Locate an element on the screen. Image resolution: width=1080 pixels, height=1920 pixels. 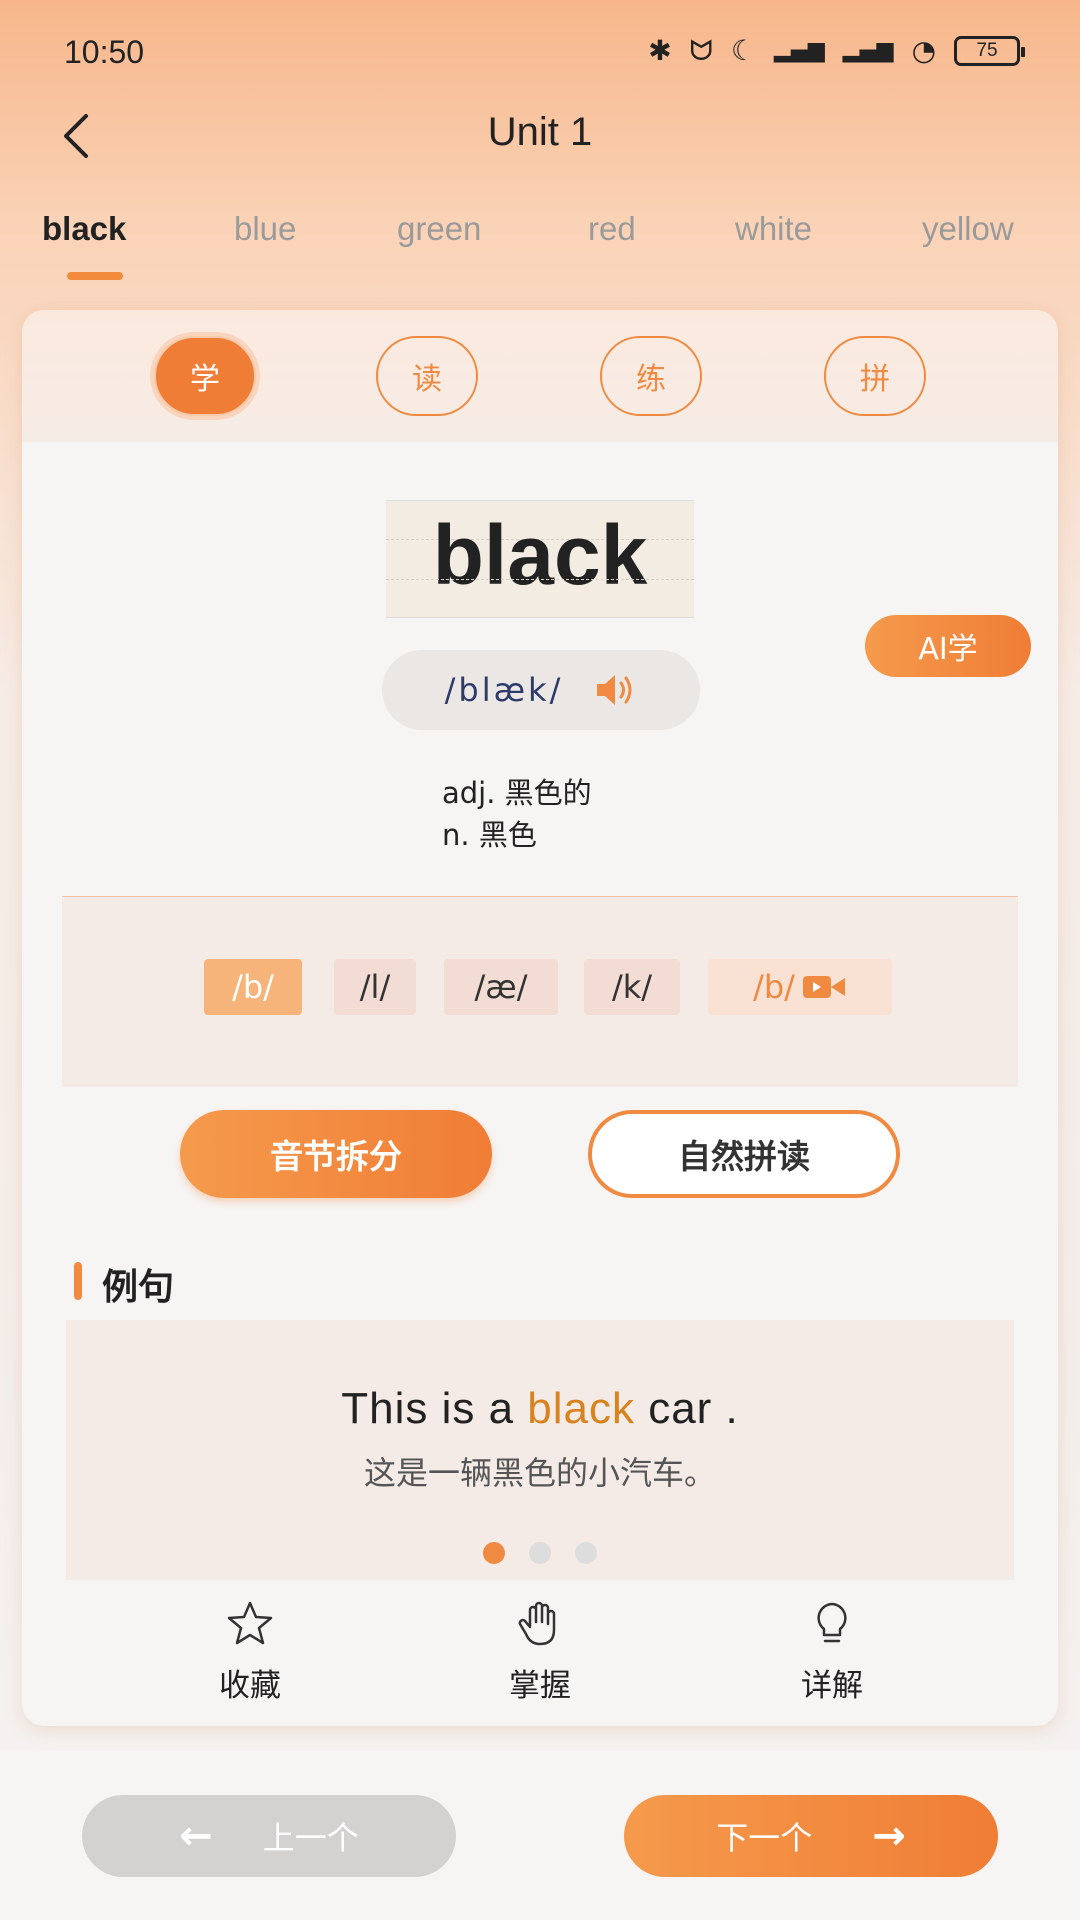
example-carousel: This is a black car . 这是一辆黑色的小汽车。 is located at coordinates (540, 1450).